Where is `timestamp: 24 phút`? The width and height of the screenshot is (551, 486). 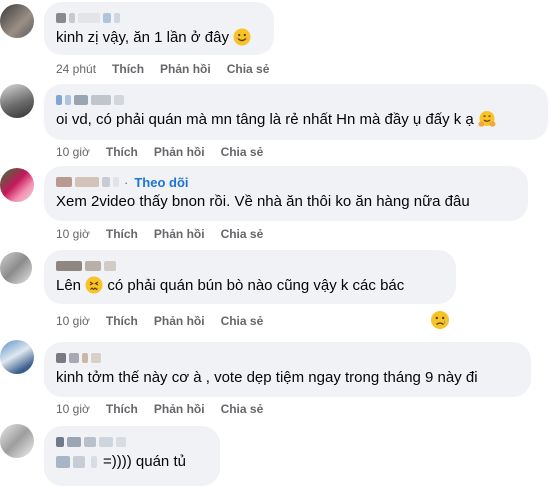 timestamp: 24 phút is located at coordinates (76, 69).